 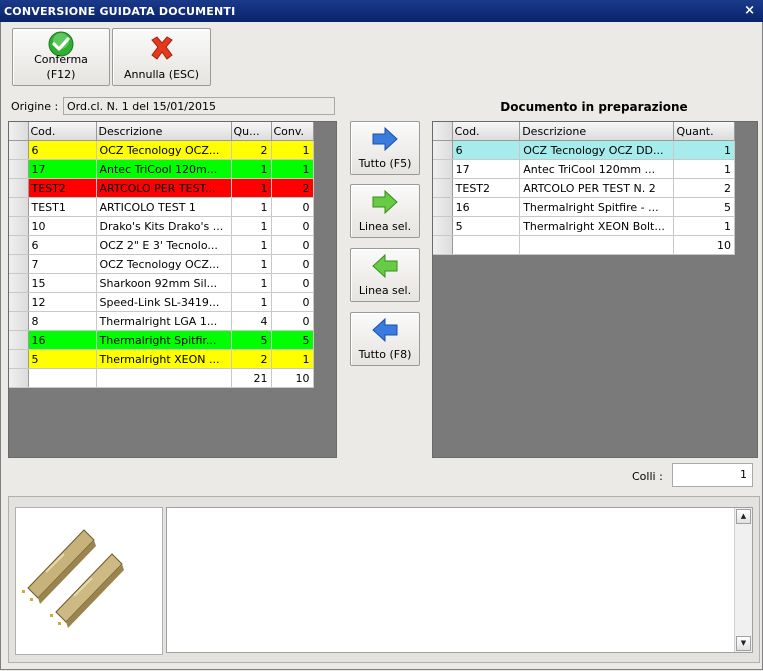 What do you see at coordinates (385, 211) in the screenshot?
I see `move-line-right-button: Linea sel.` at bounding box center [385, 211].